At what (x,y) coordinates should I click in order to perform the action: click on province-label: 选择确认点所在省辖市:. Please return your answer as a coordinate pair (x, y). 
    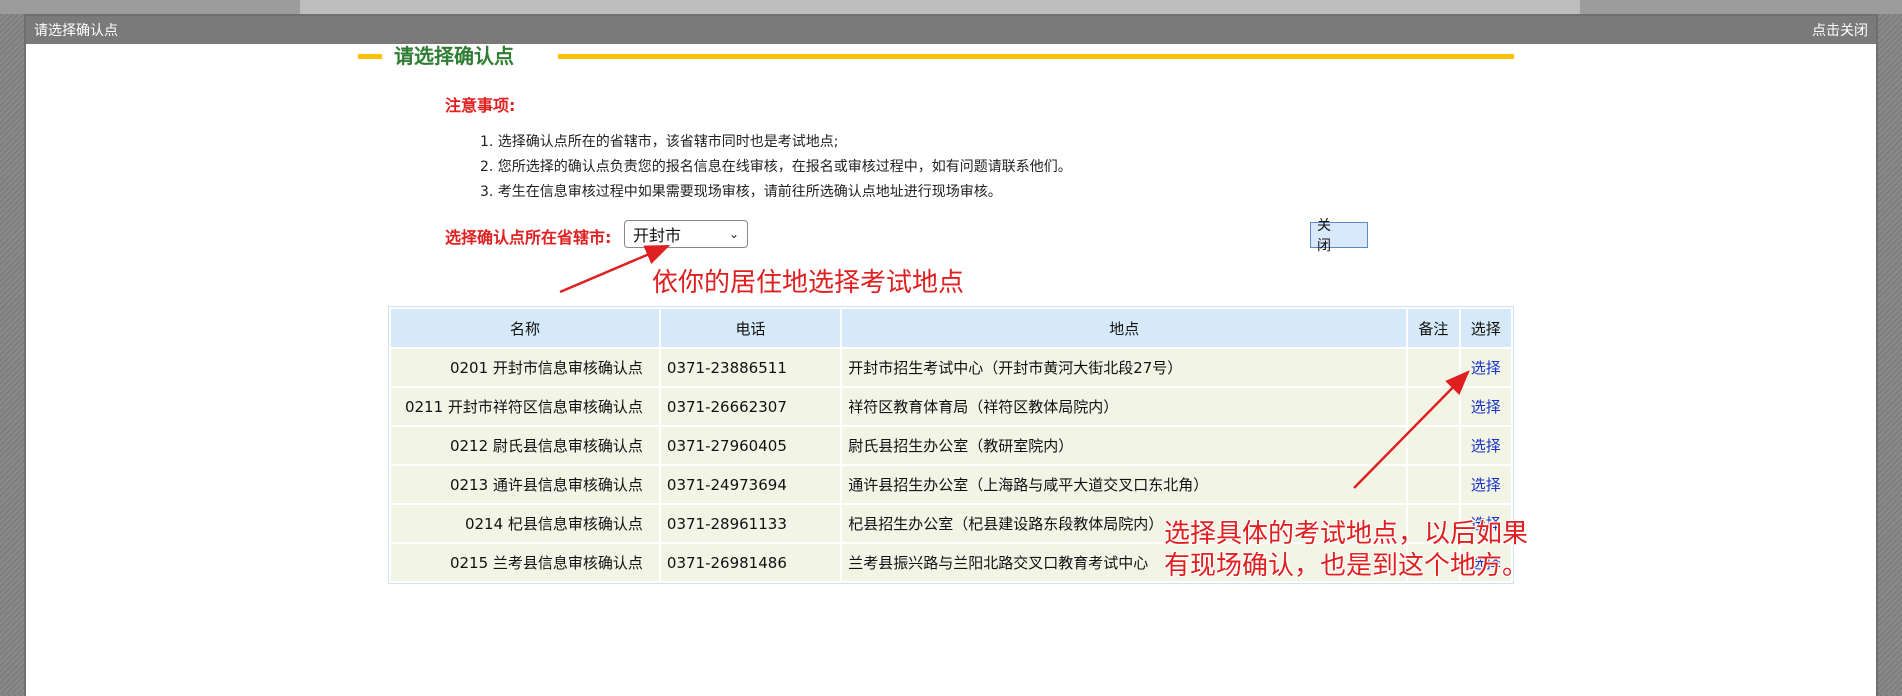
    Looking at the image, I should click on (528, 237).